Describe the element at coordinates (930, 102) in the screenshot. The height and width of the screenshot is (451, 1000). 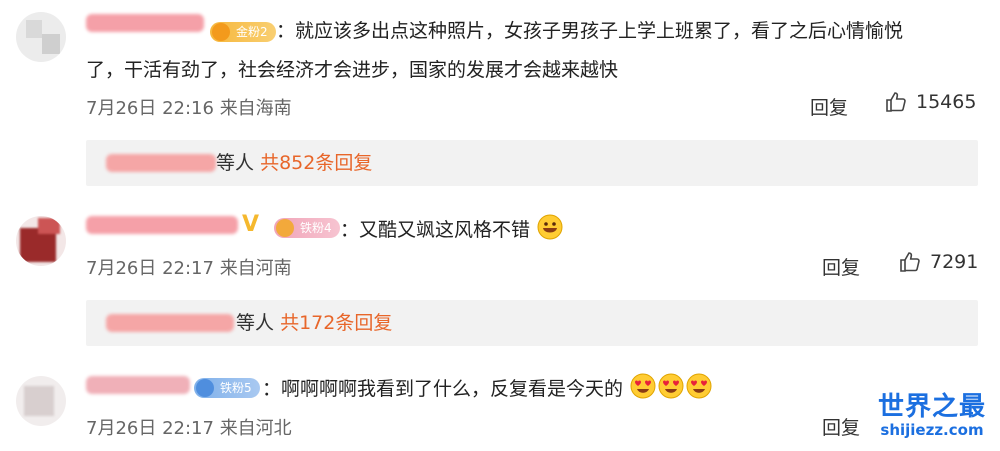
I see `like-button: 15465` at that location.